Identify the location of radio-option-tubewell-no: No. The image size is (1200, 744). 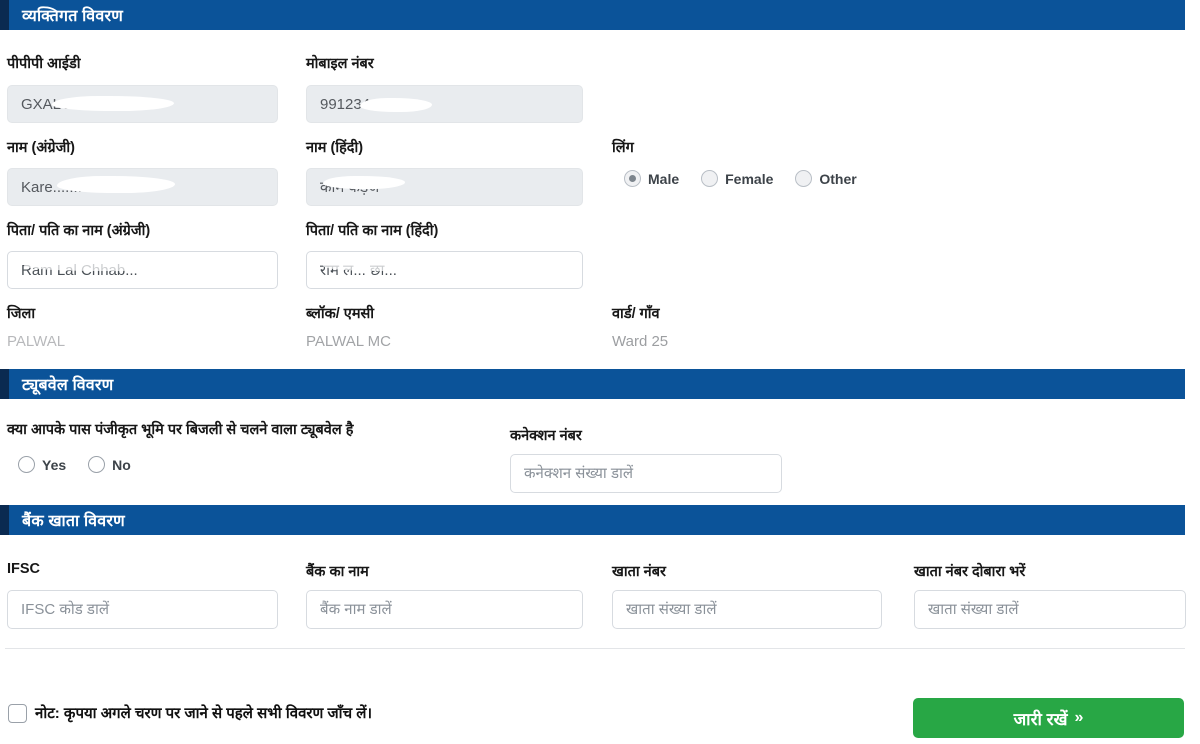
(109, 464).